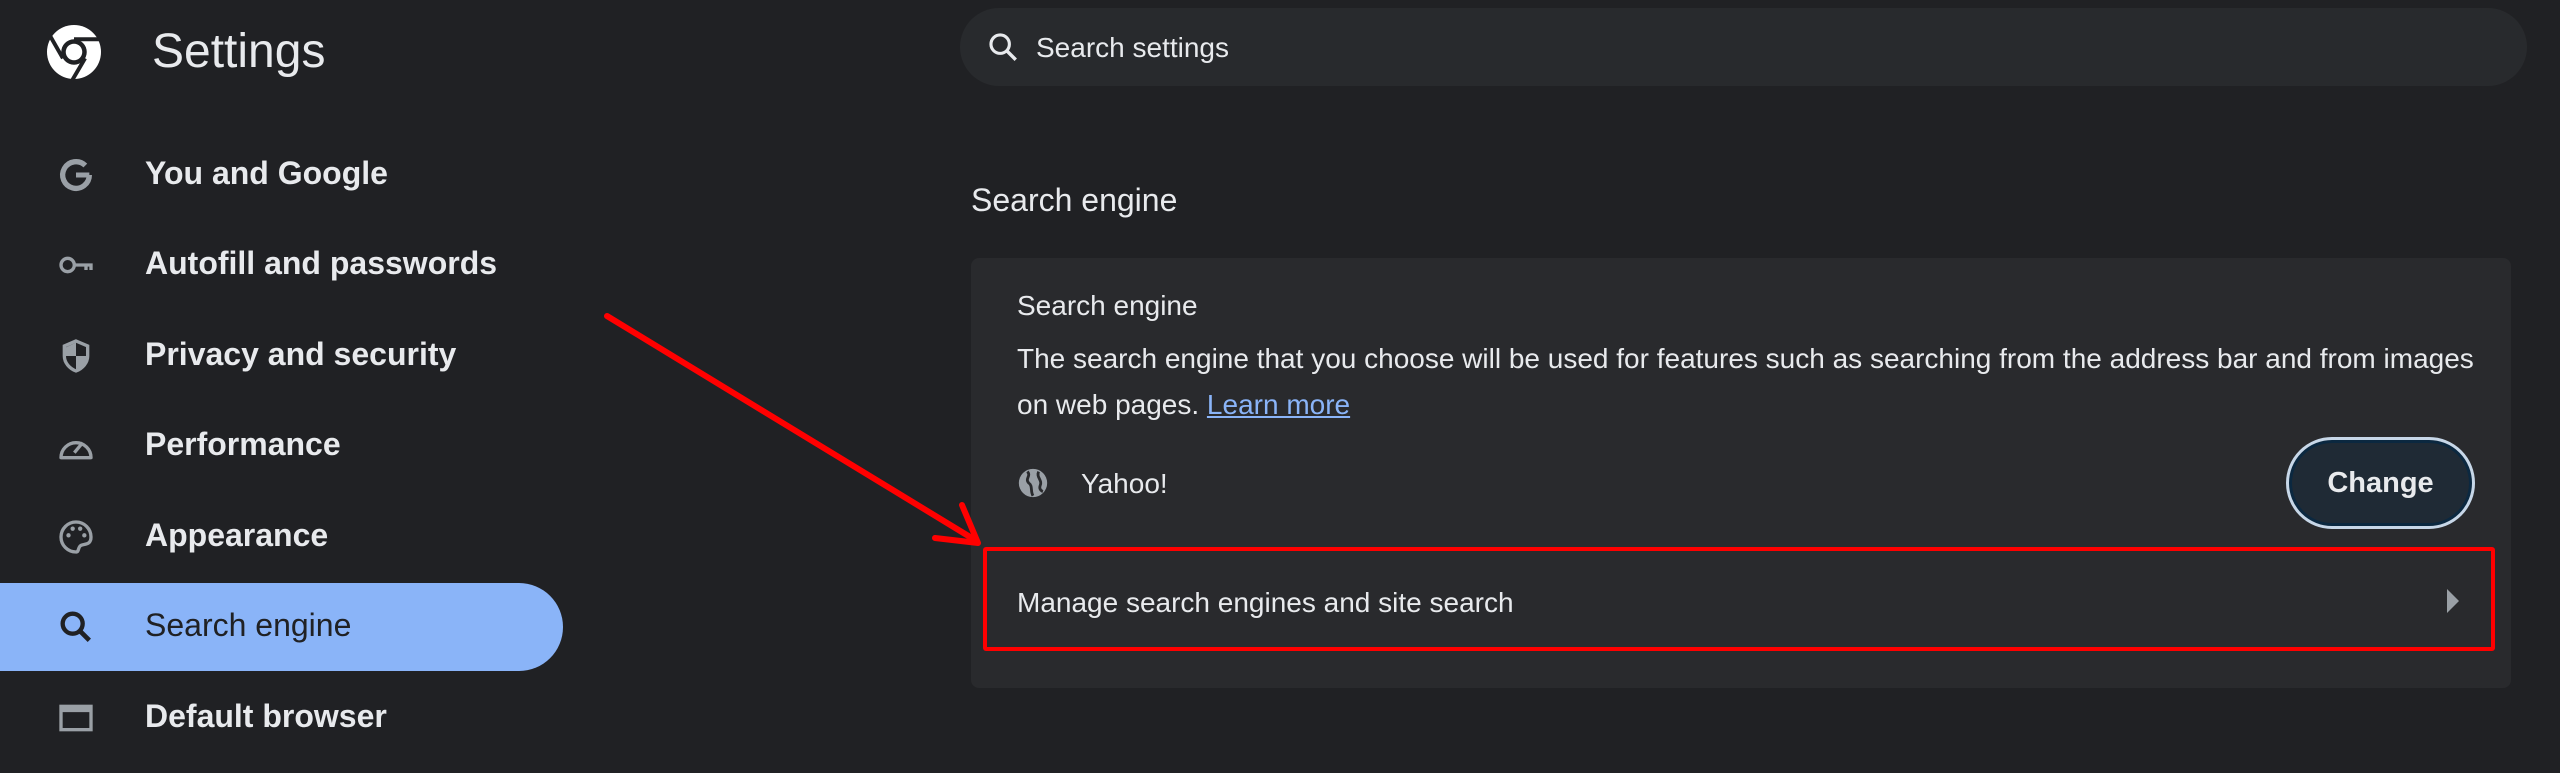 This screenshot has width=2560, height=773. I want to click on sidebar-item-performance: Performance, so click(281, 446).